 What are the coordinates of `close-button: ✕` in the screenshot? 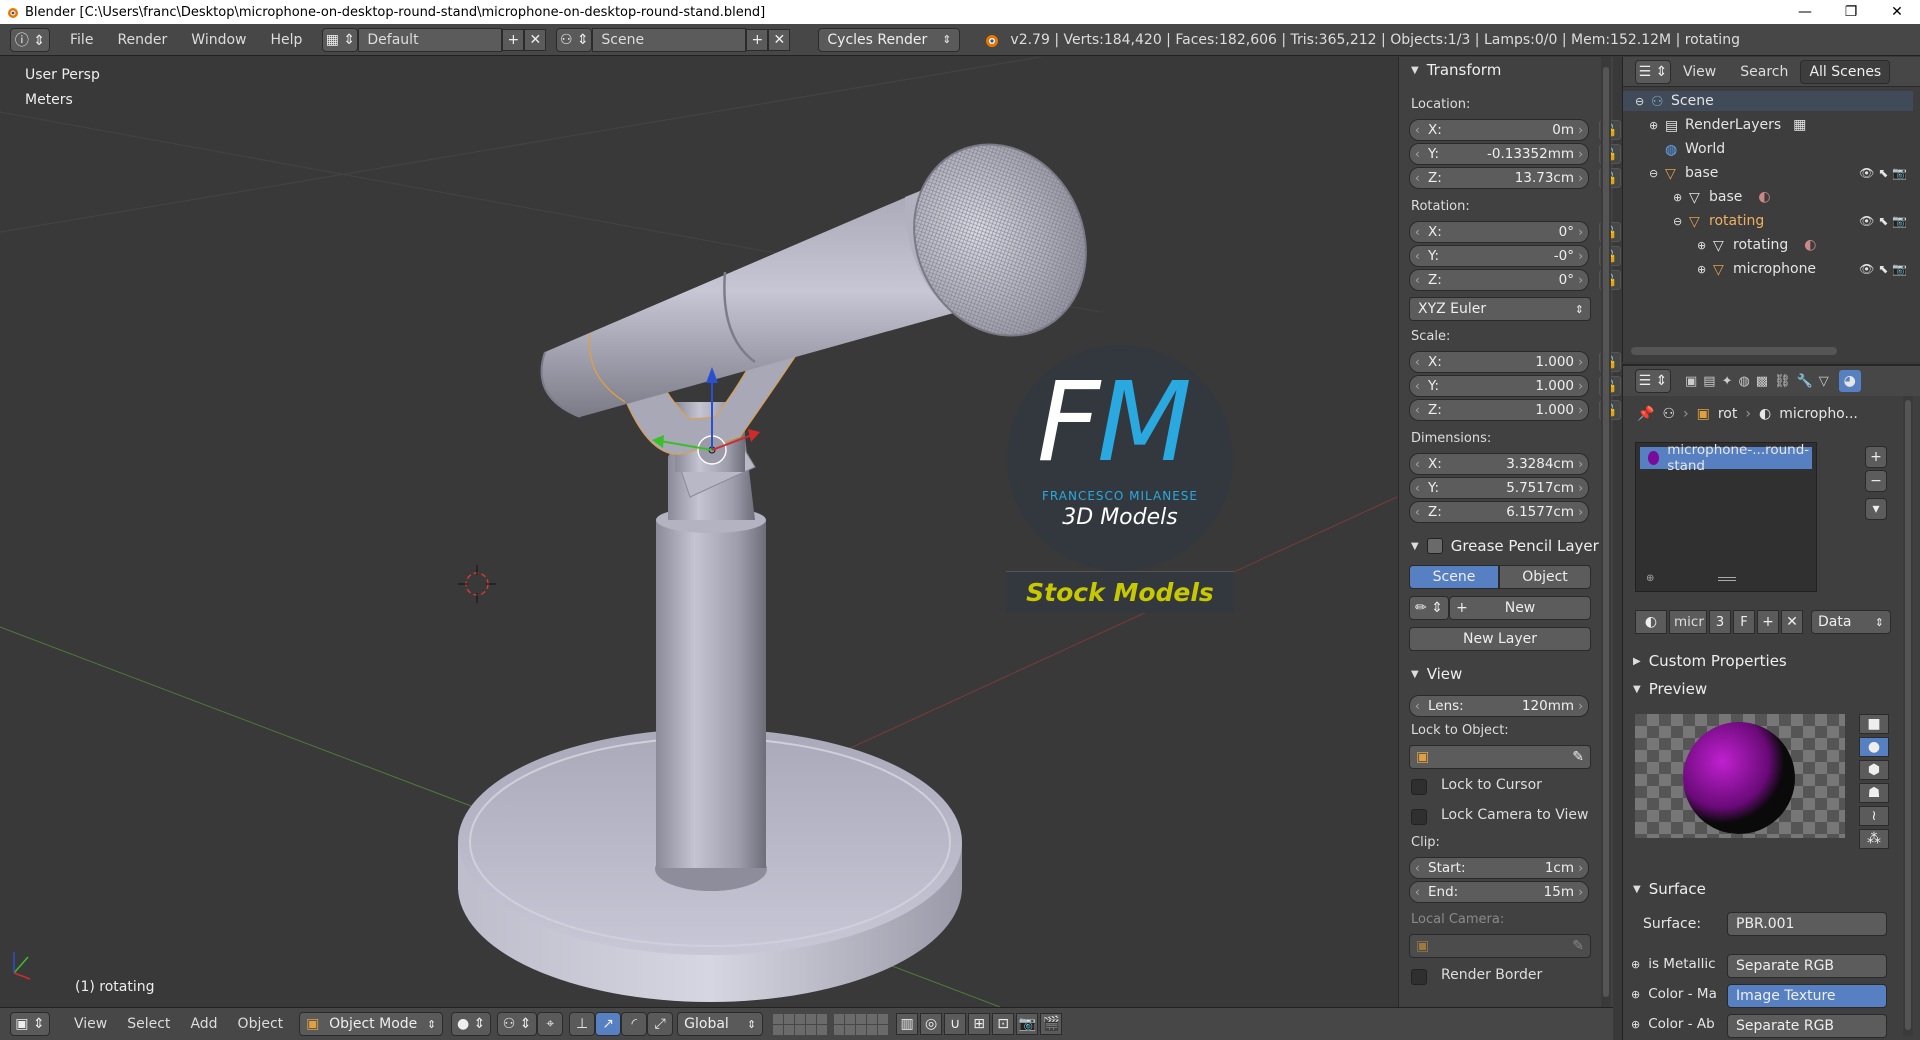 It's located at (1897, 12).